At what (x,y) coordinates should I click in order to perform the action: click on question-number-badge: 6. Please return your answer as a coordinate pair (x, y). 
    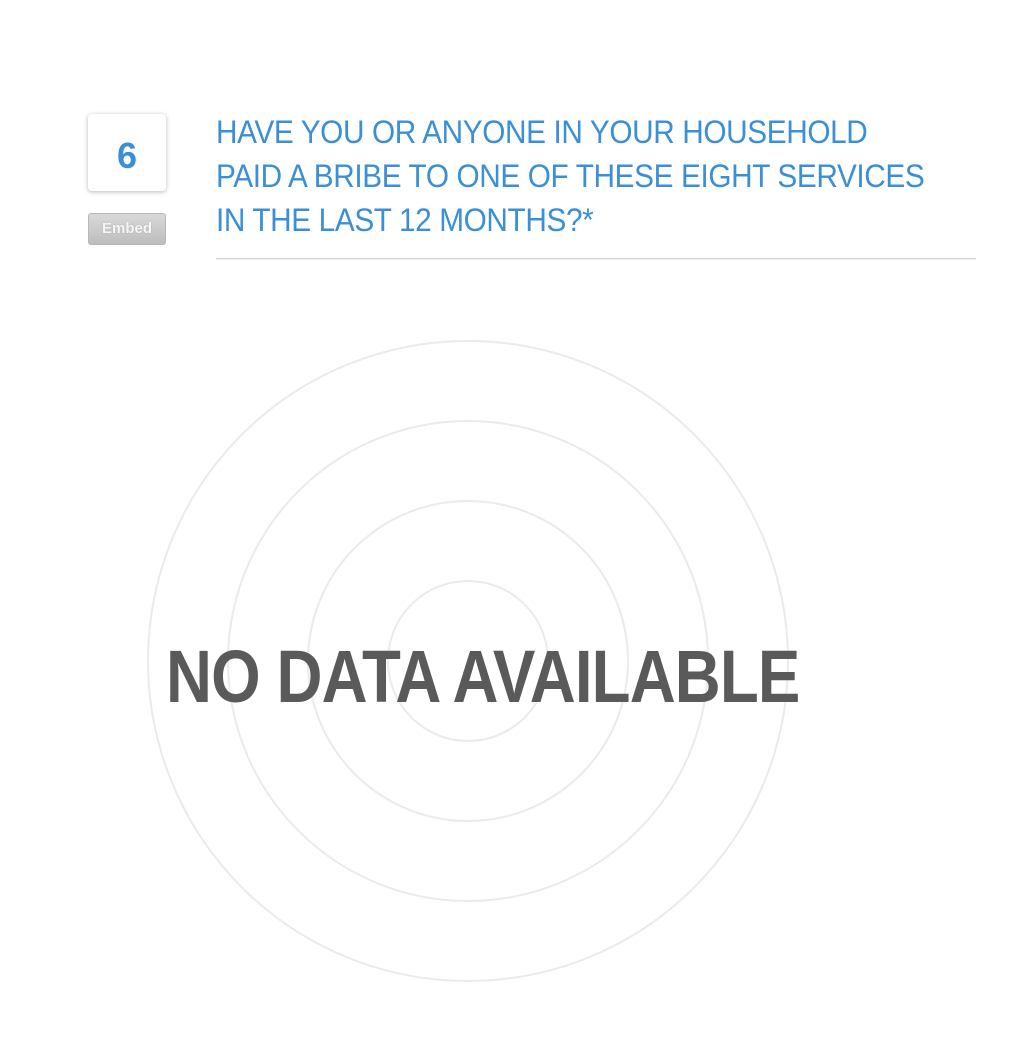
    Looking at the image, I should click on (127, 152).